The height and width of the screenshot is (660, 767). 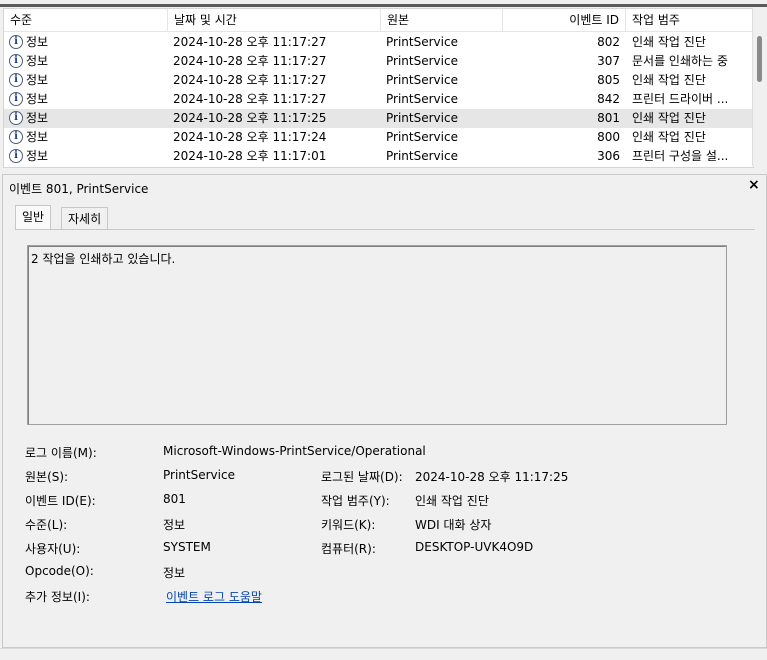 What do you see at coordinates (362, 477) in the screenshot?
I see `logged-date-label: 로그된 날짜(D):` at bounding box center [362, 477].